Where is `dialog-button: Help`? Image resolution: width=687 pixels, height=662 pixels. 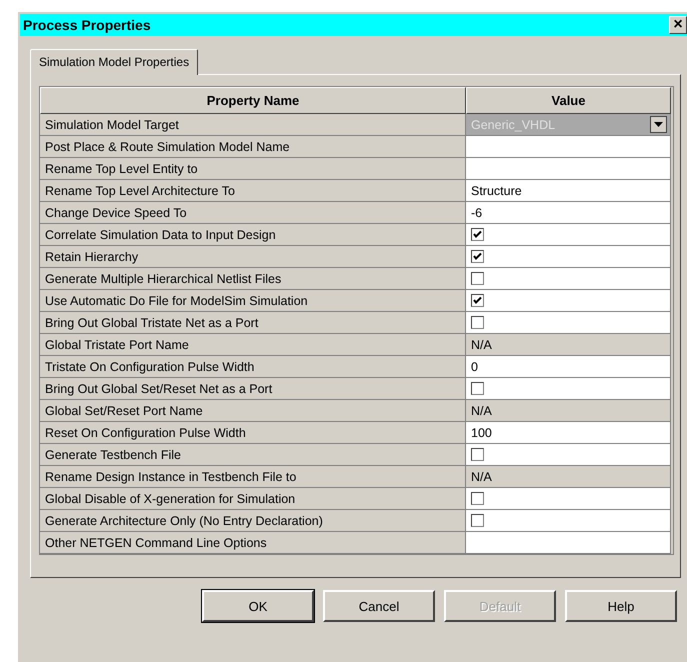
dialog-button: Help is located at coordinates (621, 606).